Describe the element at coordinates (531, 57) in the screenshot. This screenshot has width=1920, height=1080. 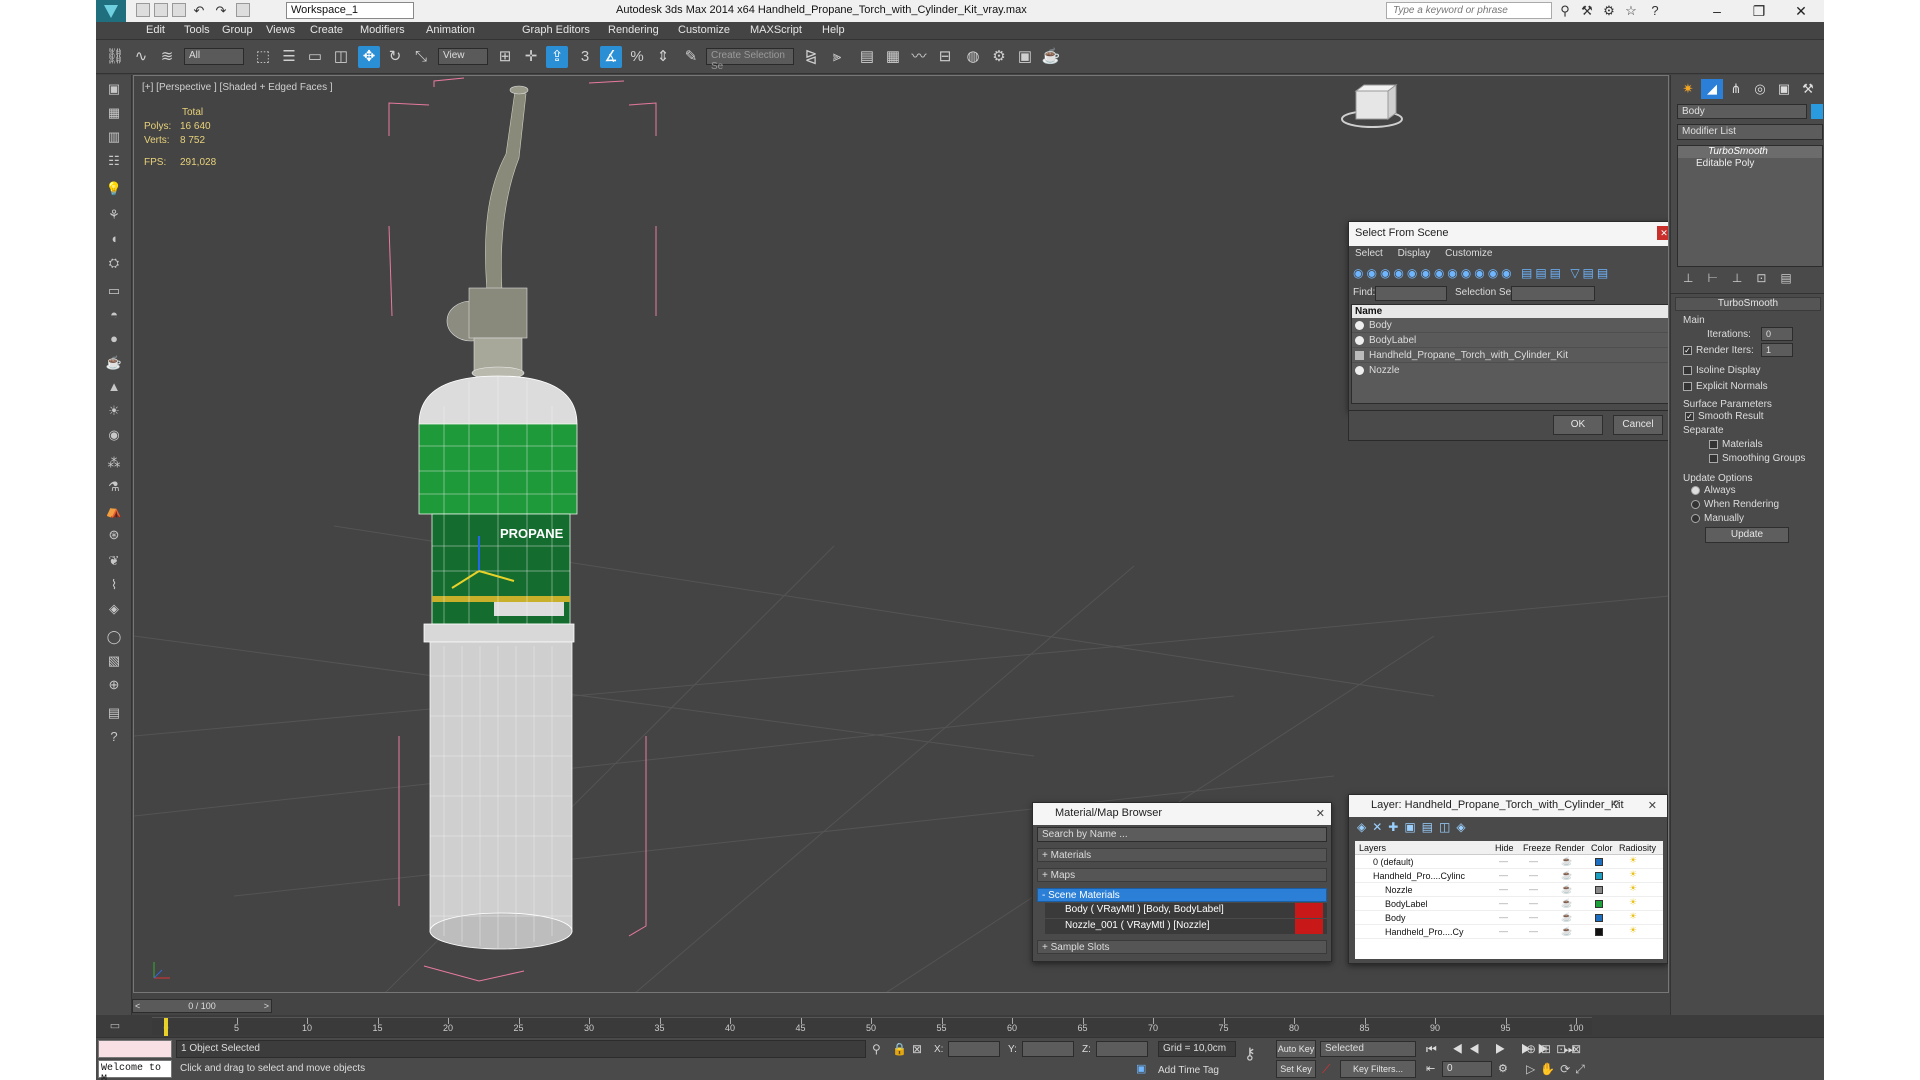
I see `manipulate-icon: ✛` at that location.